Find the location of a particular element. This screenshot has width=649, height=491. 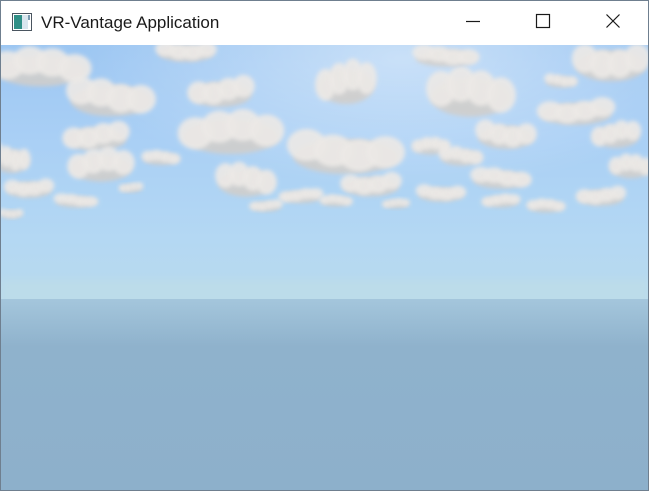

minimize-icon is located at coordinates (473, 23).